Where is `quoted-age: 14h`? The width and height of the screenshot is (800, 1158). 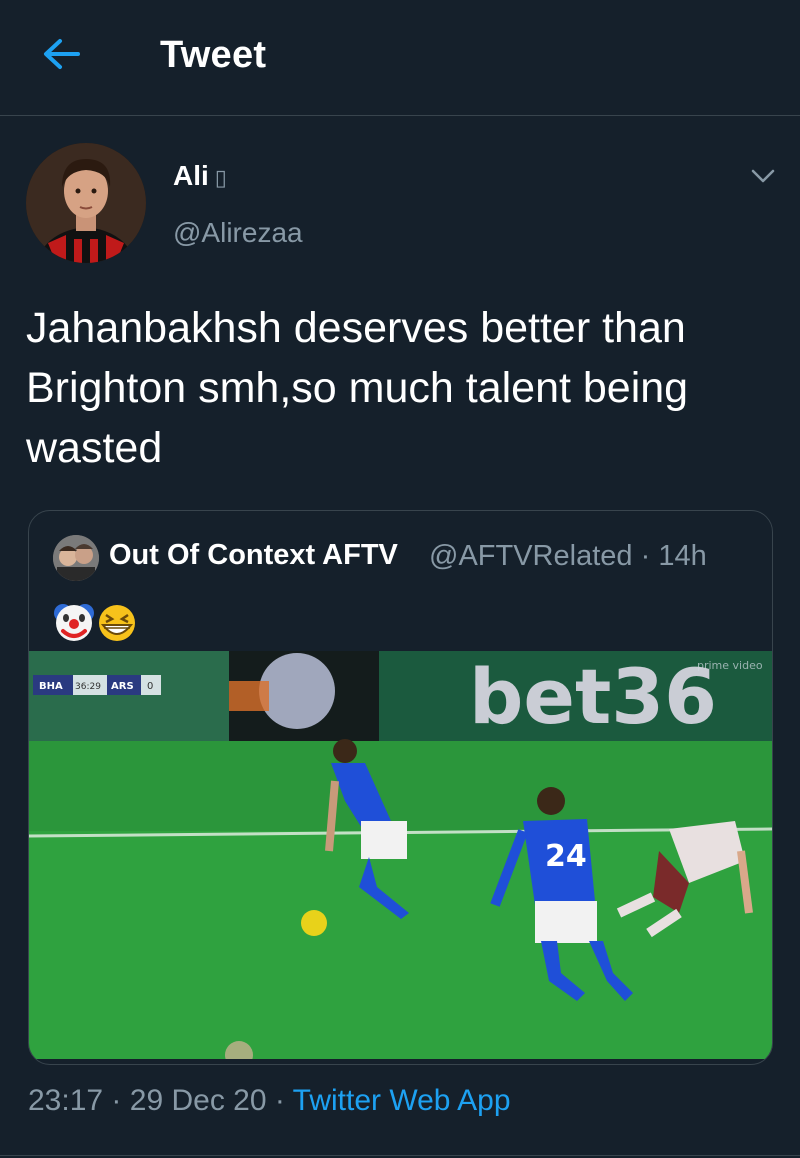
quoted-age: 14h is located at coordinates (682, 556).